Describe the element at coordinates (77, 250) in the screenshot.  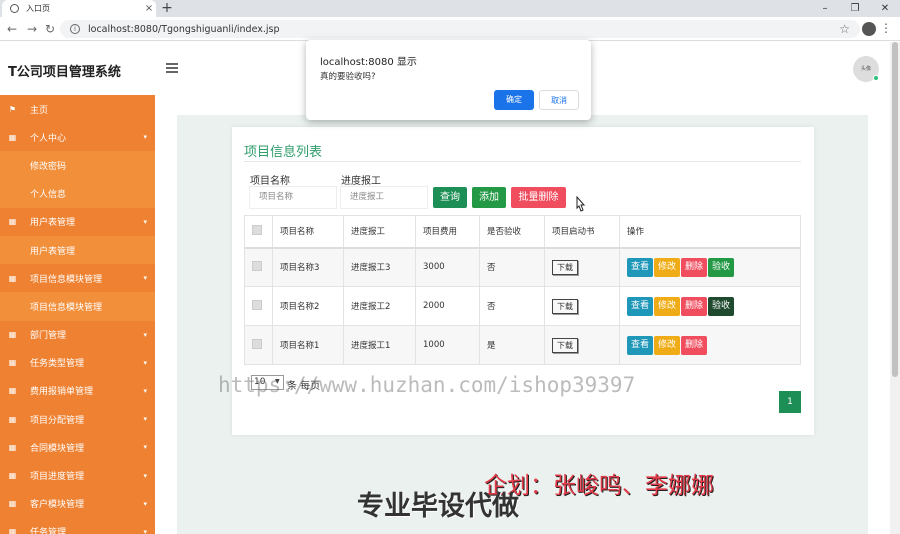
I see `sidebar-item-5: 用户表管理` at that location.